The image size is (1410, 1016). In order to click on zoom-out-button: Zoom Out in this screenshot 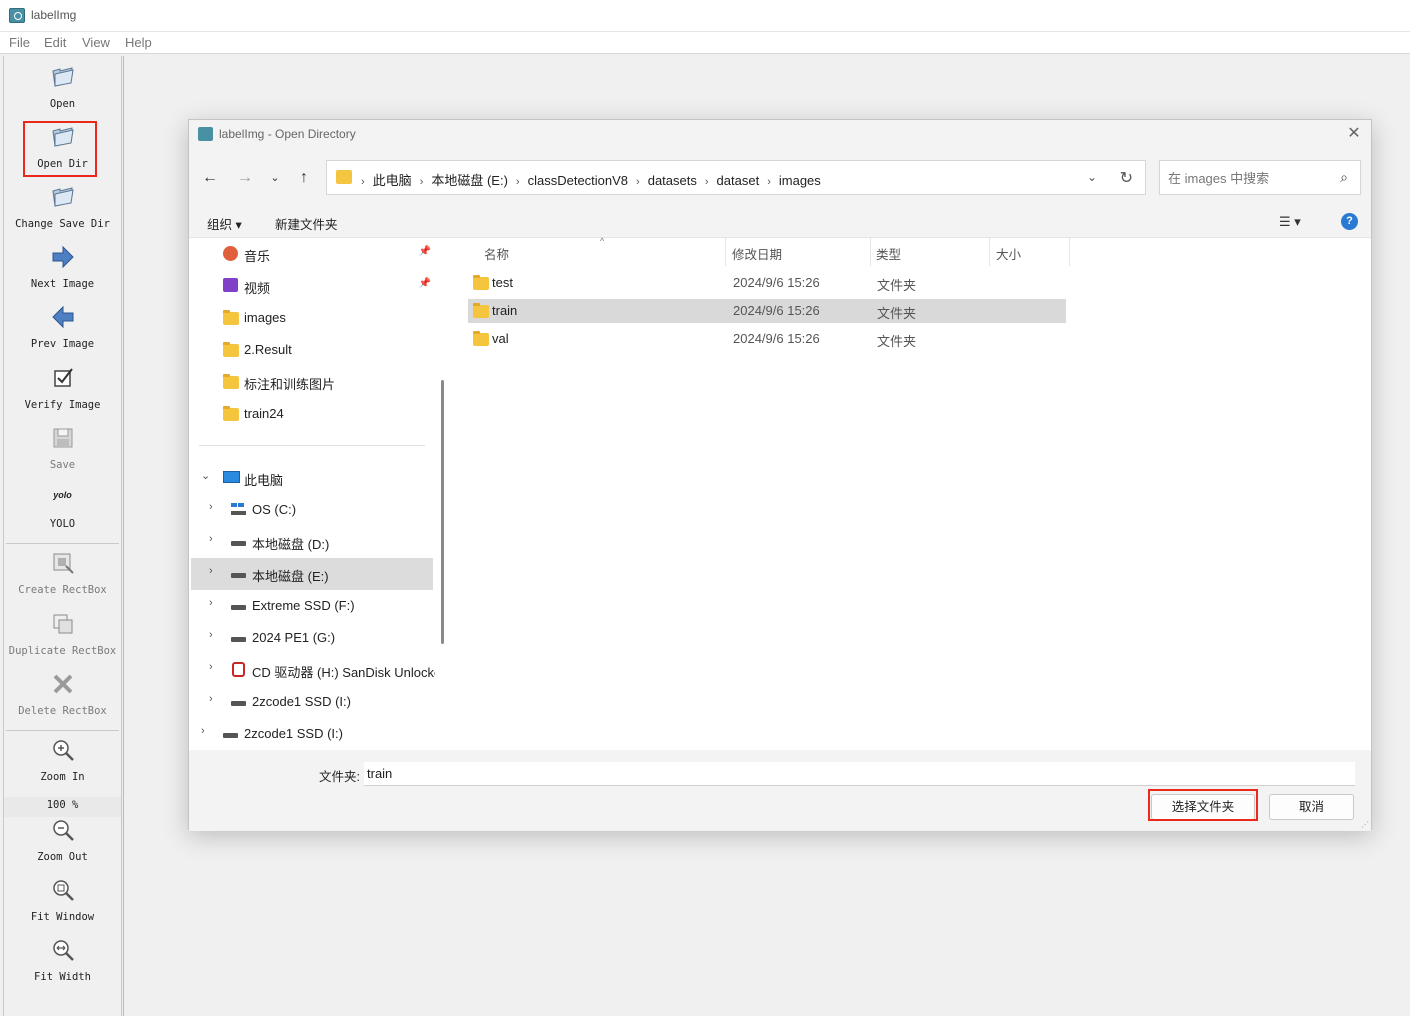, I will do `click(62, 840)`.